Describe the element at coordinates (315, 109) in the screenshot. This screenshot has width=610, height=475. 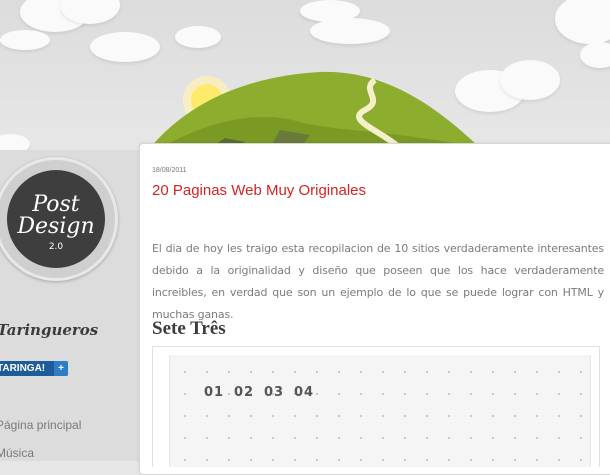
I see `hill-illustration` at that location.